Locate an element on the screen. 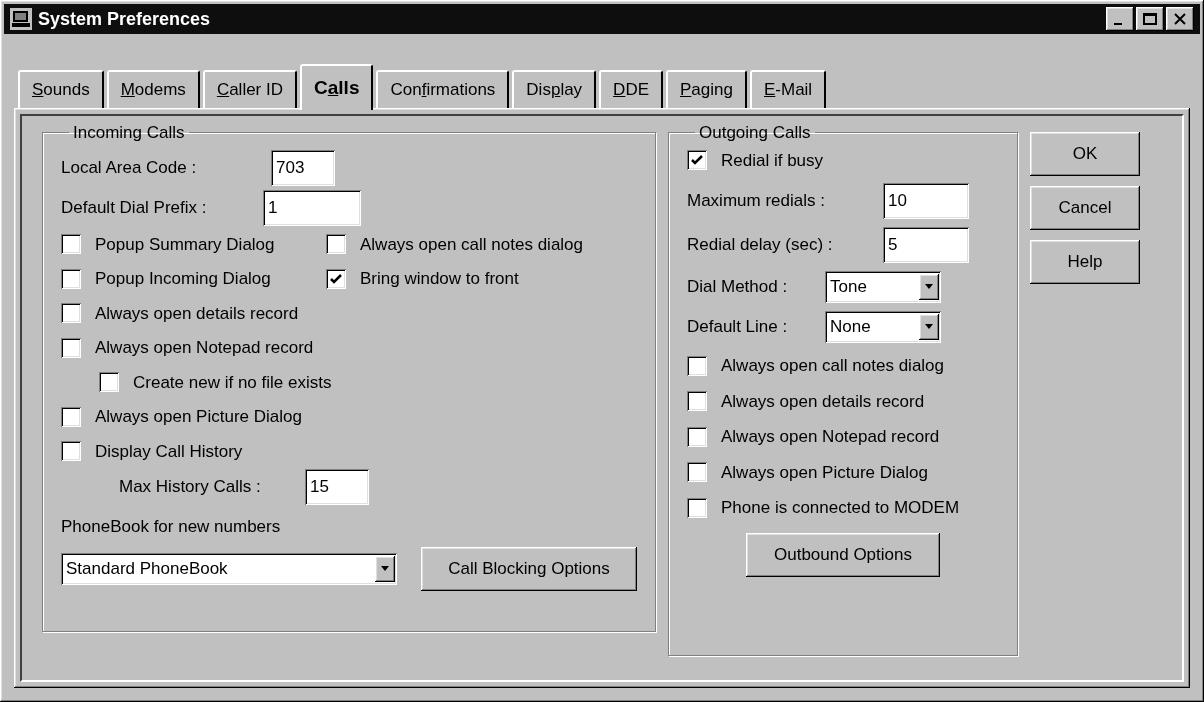 Image resolution: width=1204 pixels, height=702 pixels. group-title: Incoming Calls is located at coordinates (129, 133).